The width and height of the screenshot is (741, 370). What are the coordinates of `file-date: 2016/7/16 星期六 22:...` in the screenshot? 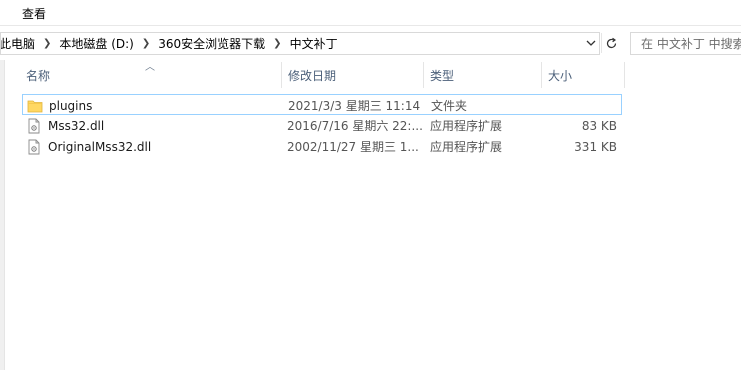 It's located at (355, 126).